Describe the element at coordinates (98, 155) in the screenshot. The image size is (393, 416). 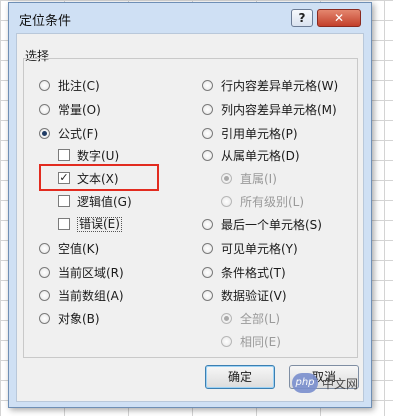
I see `option-label: 数字(U)` at that location.